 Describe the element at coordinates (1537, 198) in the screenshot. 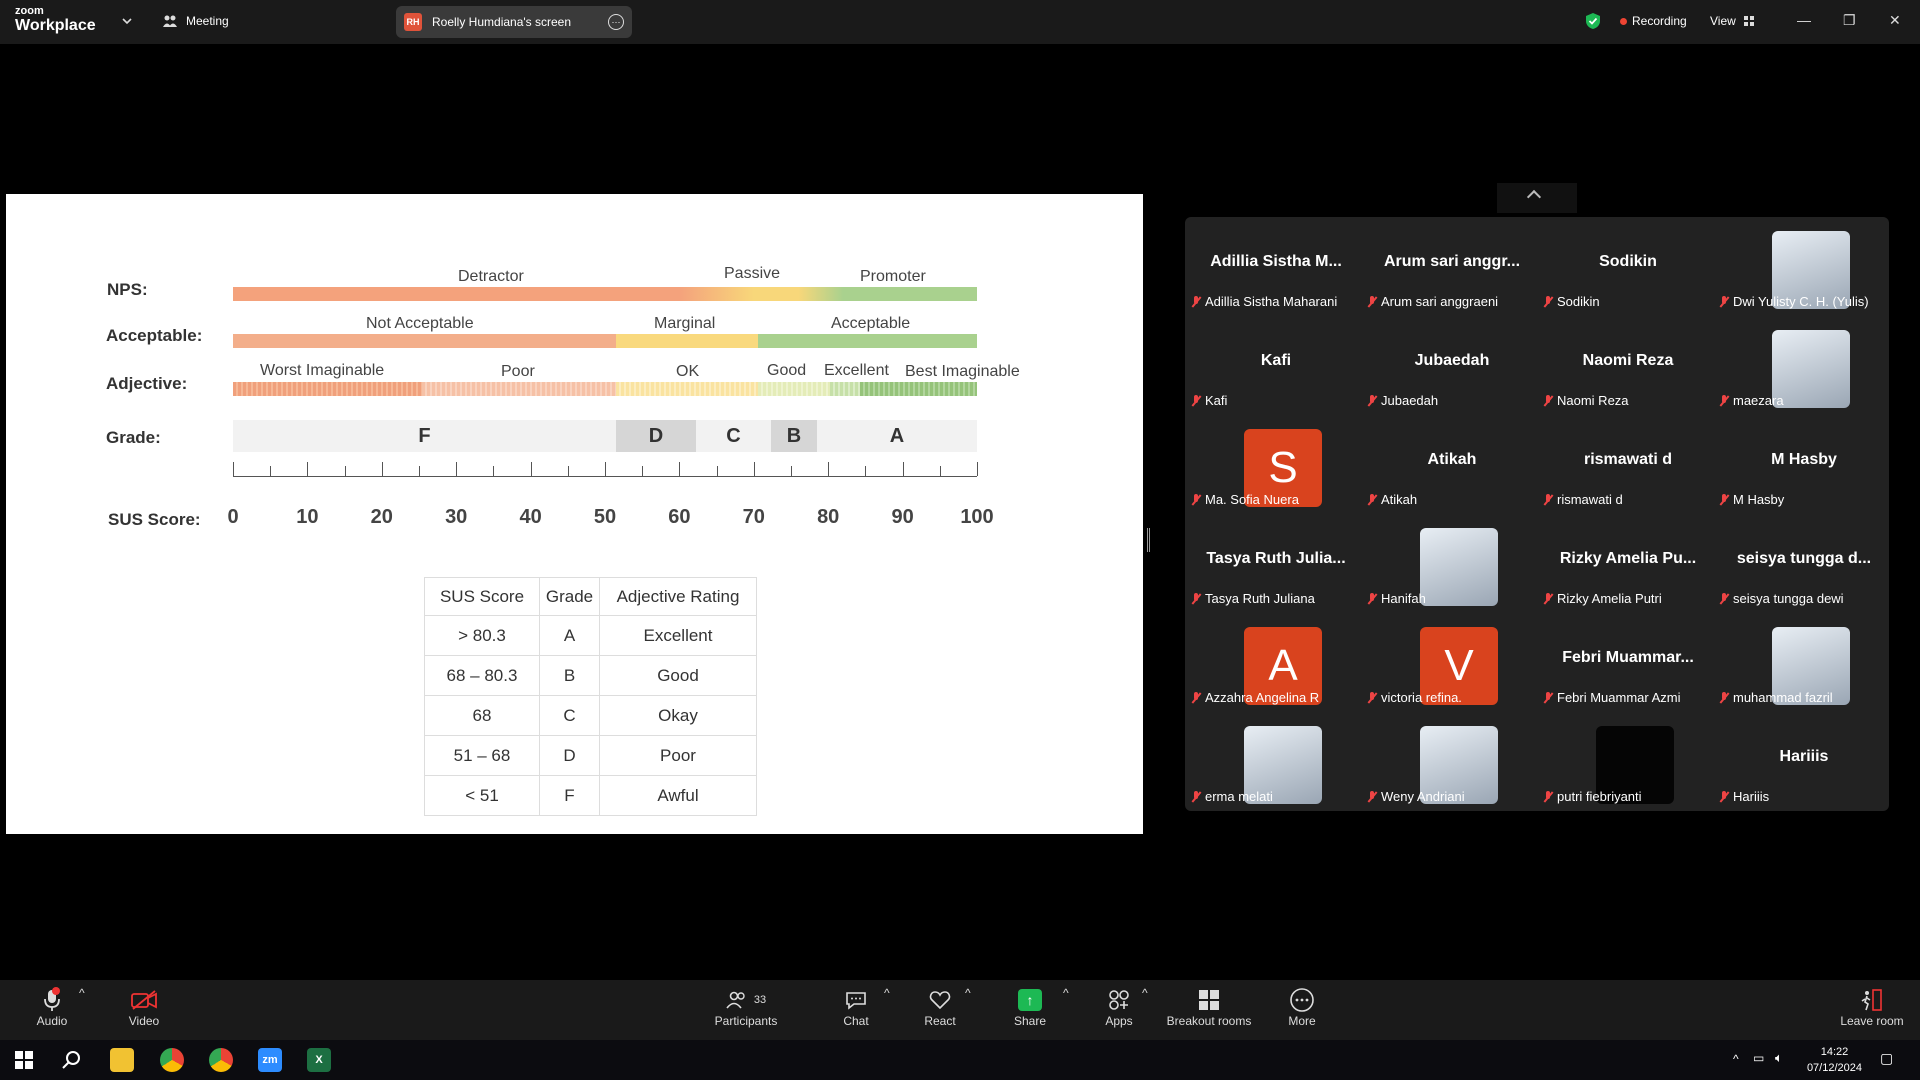

I see `gallery-collapse-button` at that location.